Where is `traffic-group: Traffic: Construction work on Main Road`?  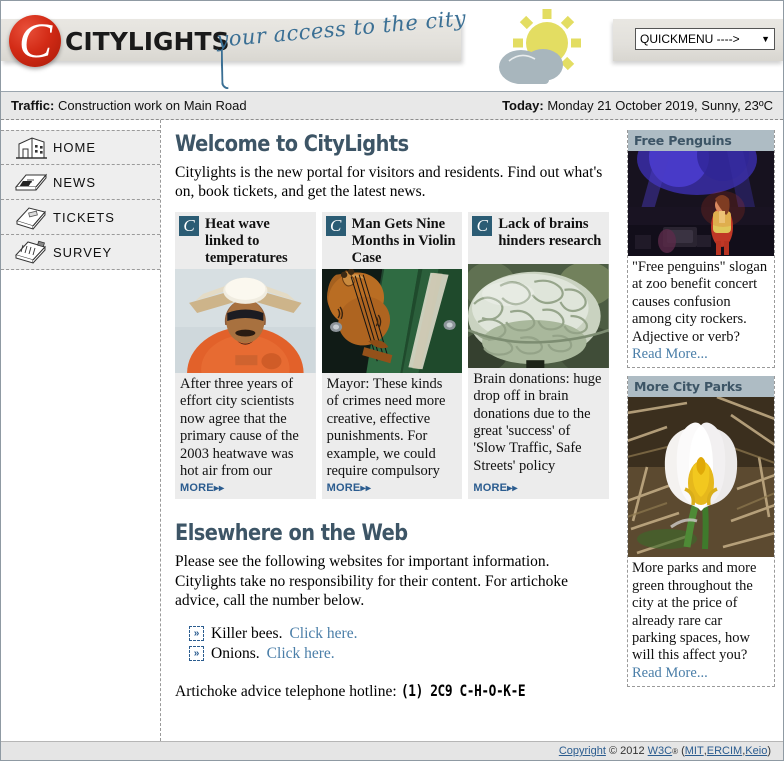
traffic-group: Traffic: Construction work on Main Road is located at coordinates (129, 105).